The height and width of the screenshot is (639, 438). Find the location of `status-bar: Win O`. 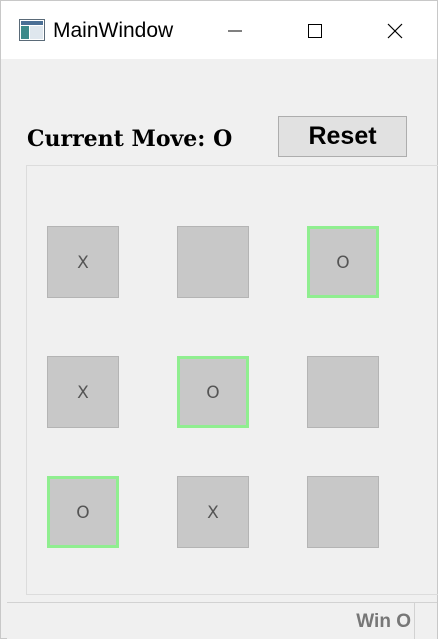

status-bar: Win O is located at coordinates (222, 620).